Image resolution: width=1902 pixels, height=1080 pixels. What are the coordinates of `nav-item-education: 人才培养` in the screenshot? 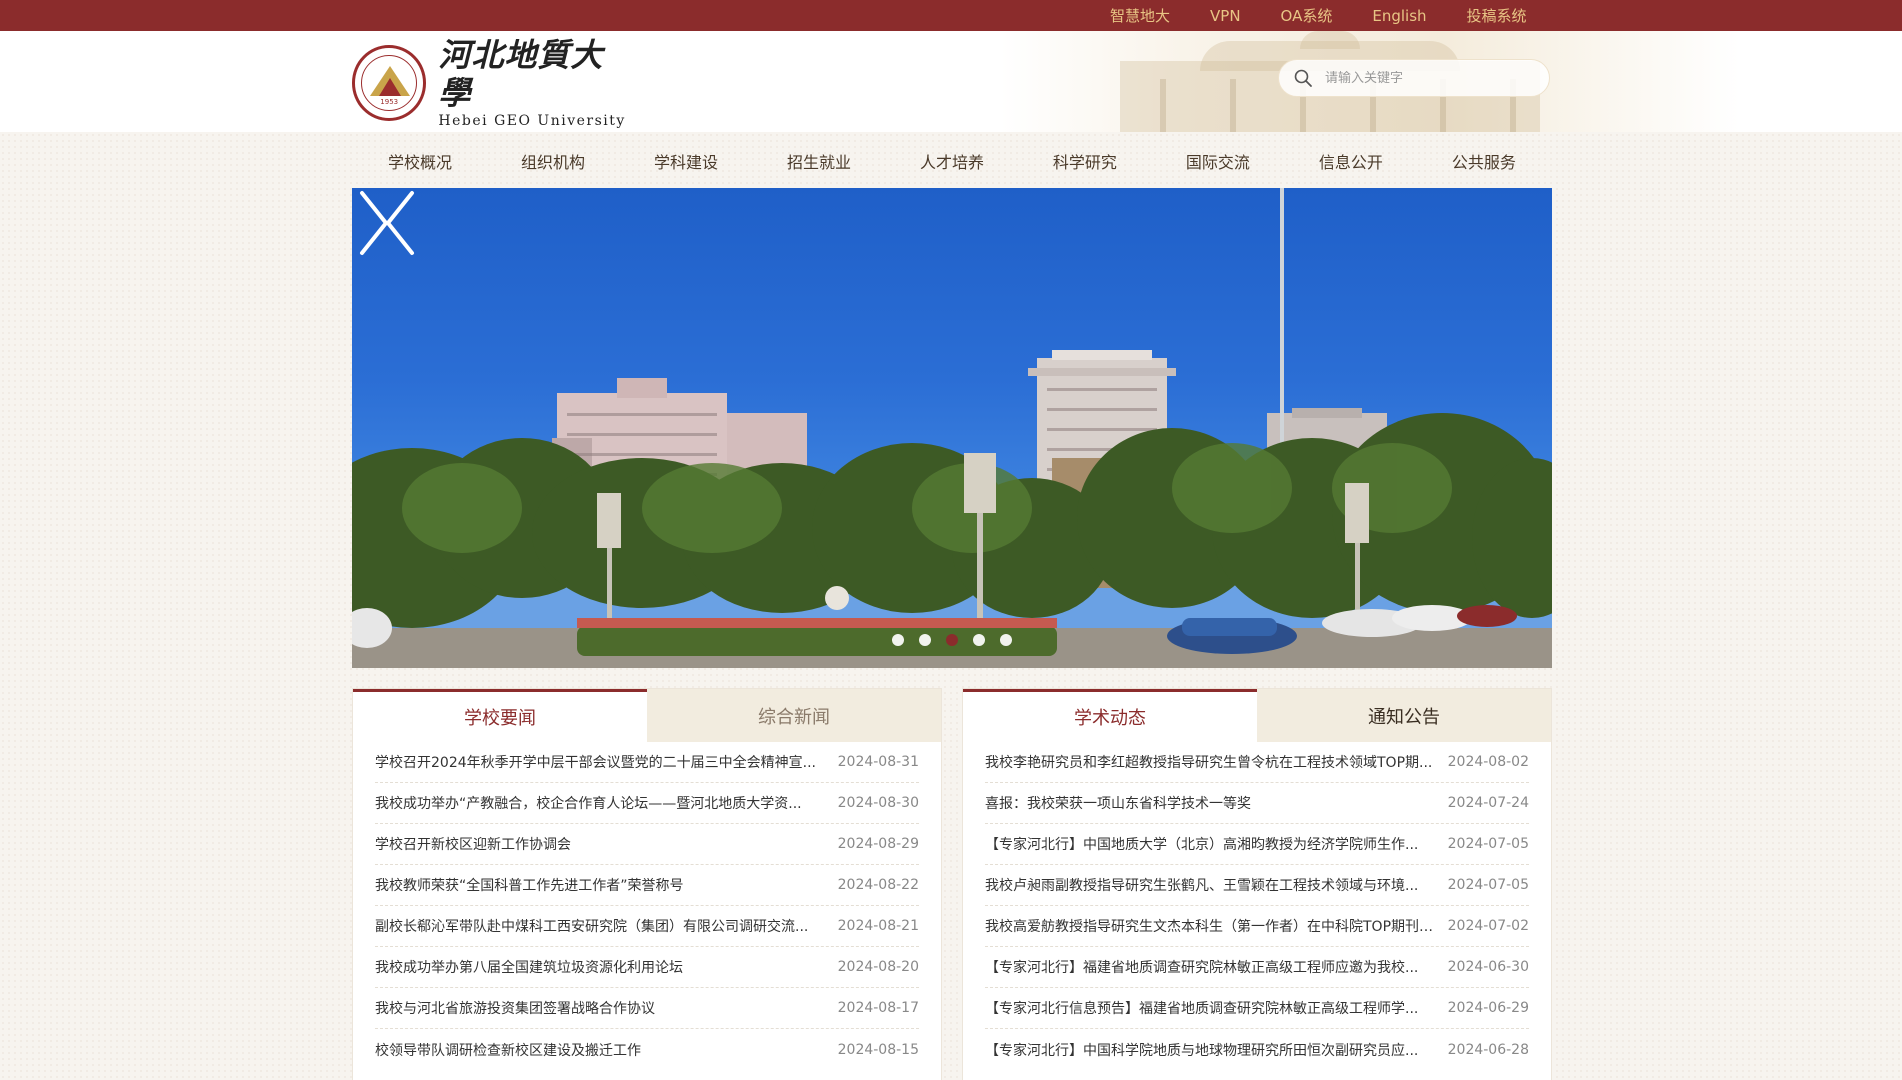 It's located at (952, 161).